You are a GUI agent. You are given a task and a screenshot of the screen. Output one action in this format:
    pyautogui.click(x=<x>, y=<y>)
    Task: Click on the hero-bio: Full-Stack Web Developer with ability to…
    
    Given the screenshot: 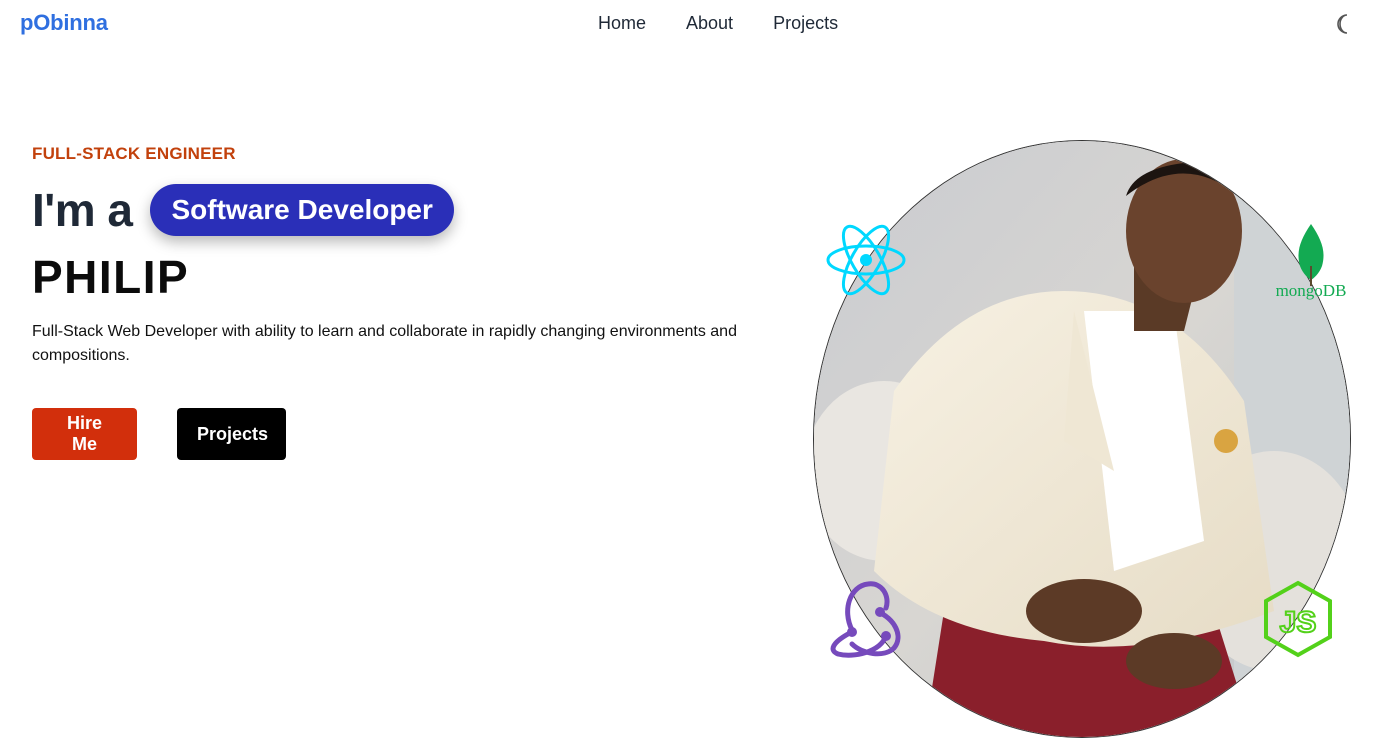 What is the action you would take?
    pyautogui.click(x=384, y=343)
    